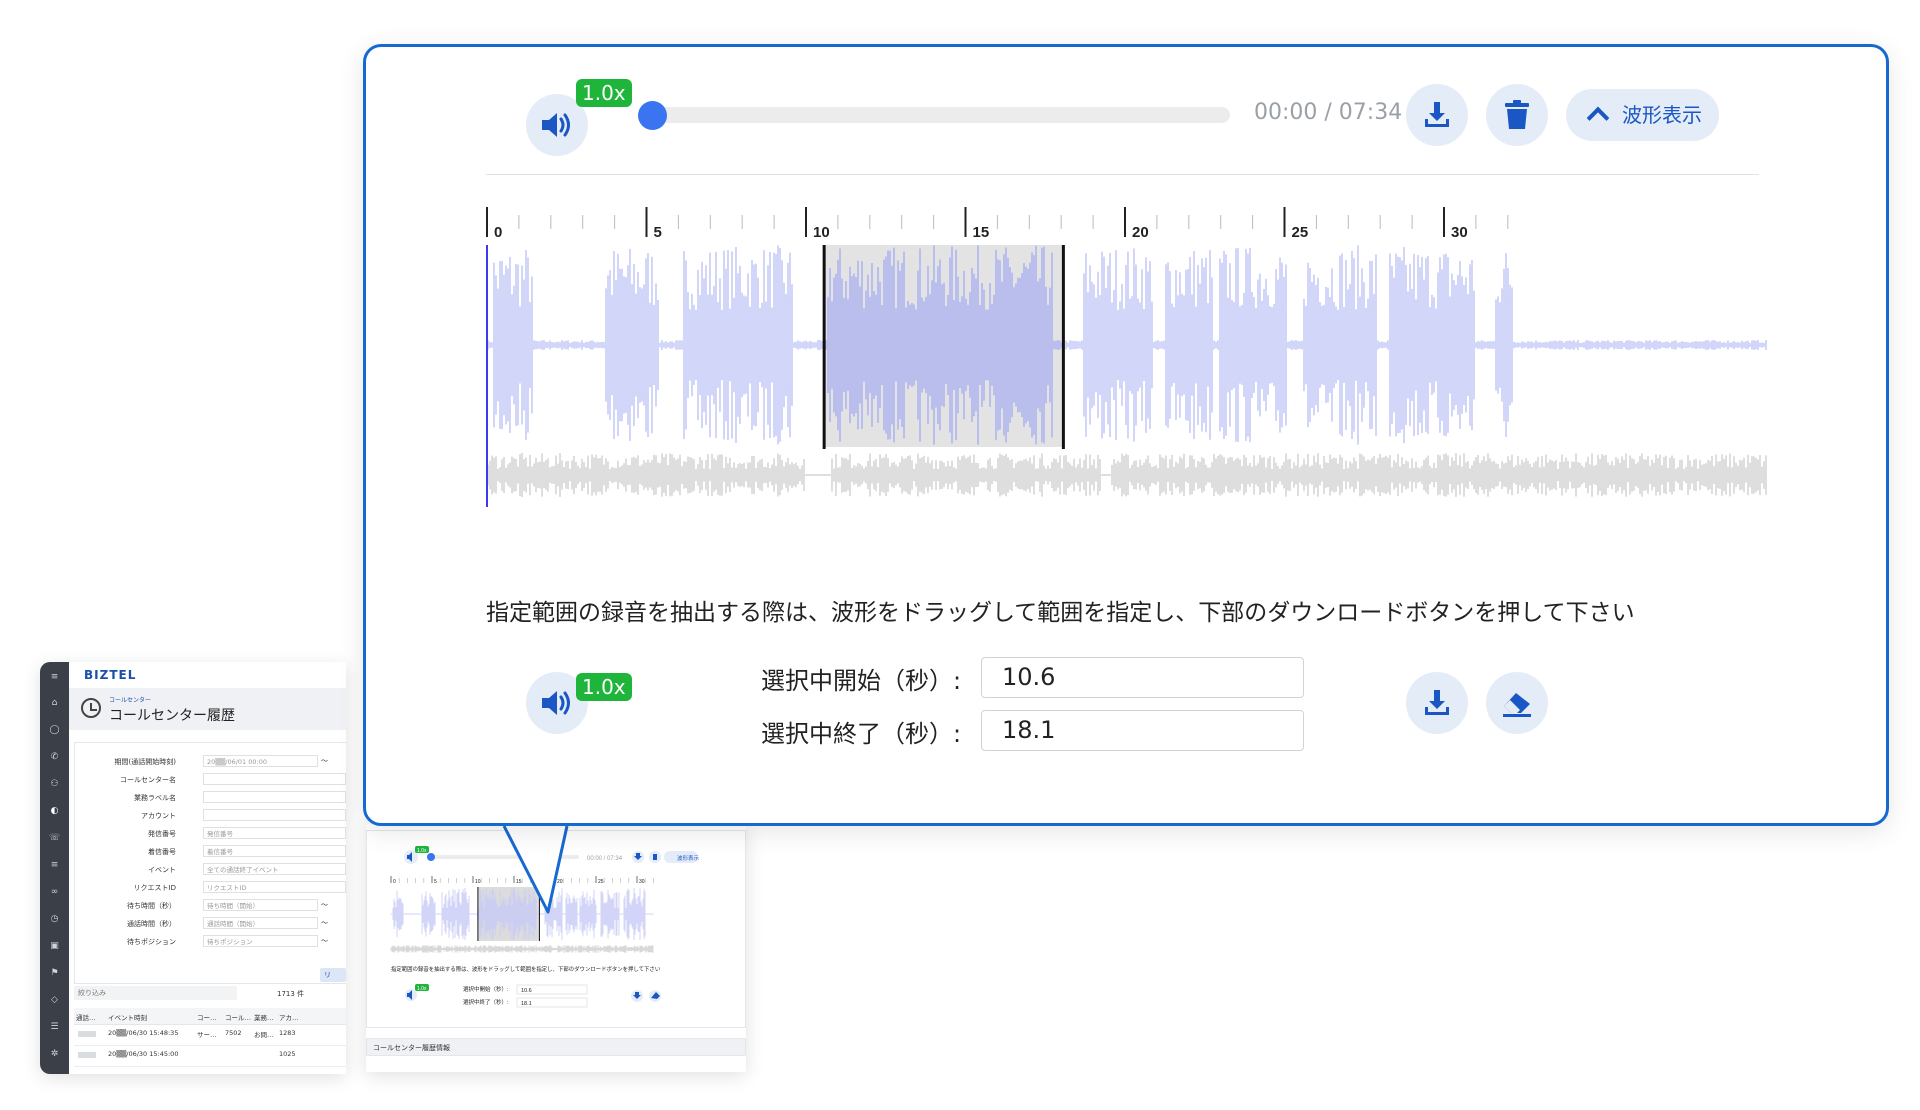 The width and height of the screenshot is (1920, 1110). What do you see at coordinates (155, 993) in the screenshot?
I see `narrow-input: 絞り込み` at bounding box center [155, 993].